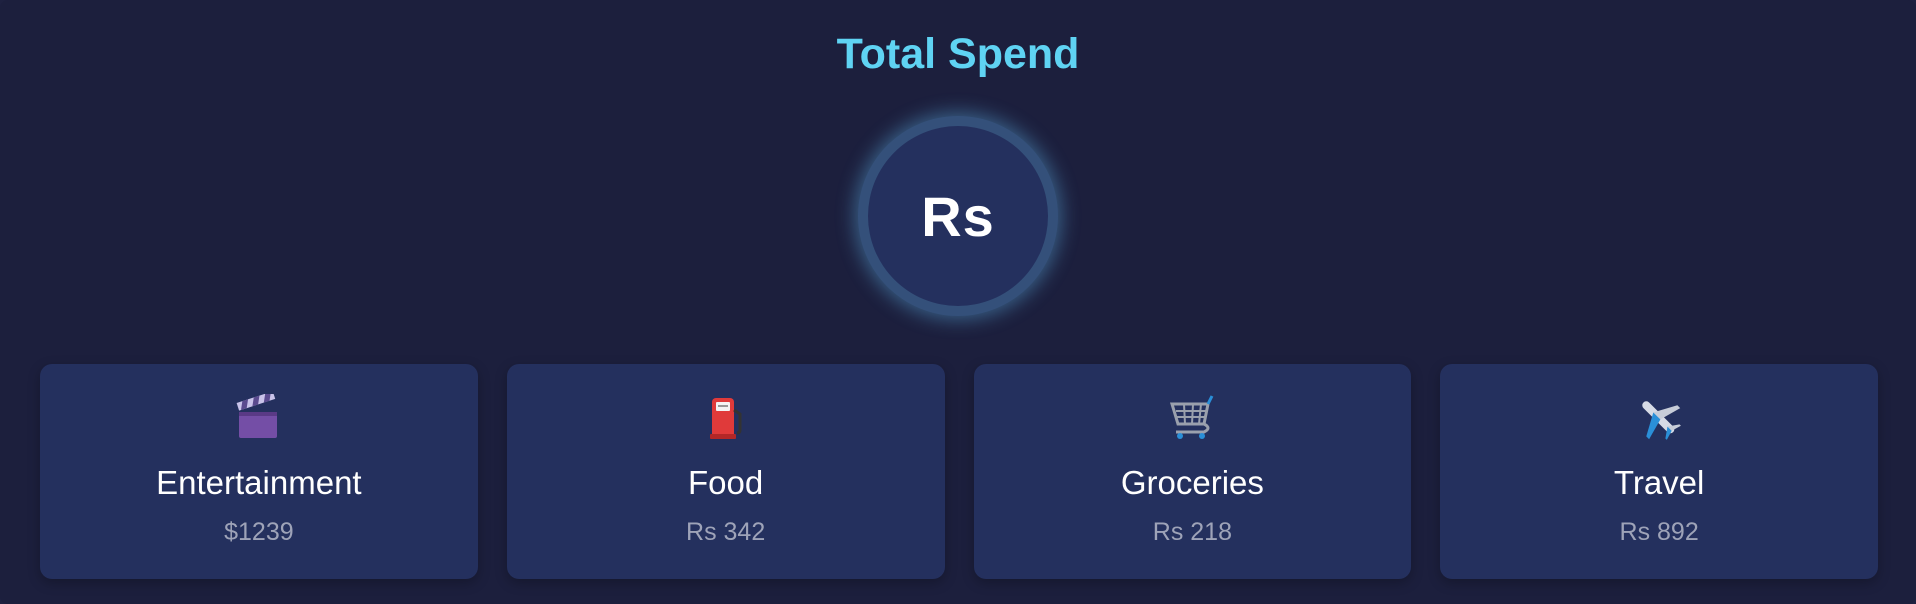  What do you see at coordinates (1192, 482) in the screenshot?
I see `category-label: Groceries` at bounding box center [1192, 482].